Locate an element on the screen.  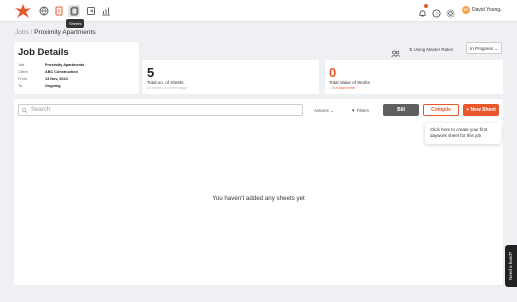
sheets-sub: 23 sheets in current stage is located at coordinates (167, 88).